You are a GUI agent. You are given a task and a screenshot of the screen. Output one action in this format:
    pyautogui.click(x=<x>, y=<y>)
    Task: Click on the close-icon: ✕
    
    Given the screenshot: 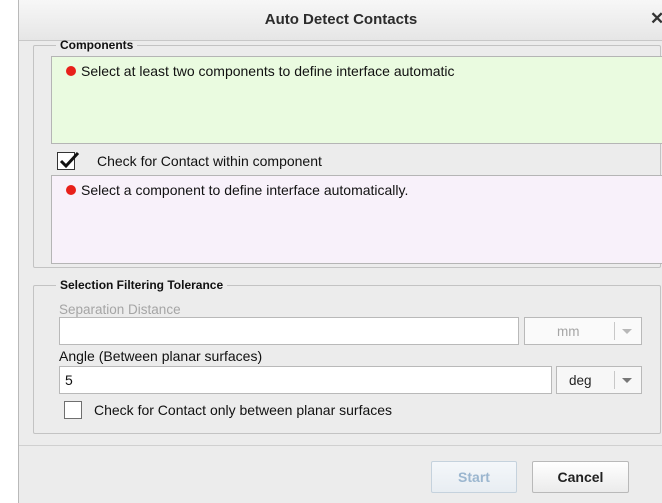 What is the action you would take?
    pyautogui.click(x=656, y=19)
    